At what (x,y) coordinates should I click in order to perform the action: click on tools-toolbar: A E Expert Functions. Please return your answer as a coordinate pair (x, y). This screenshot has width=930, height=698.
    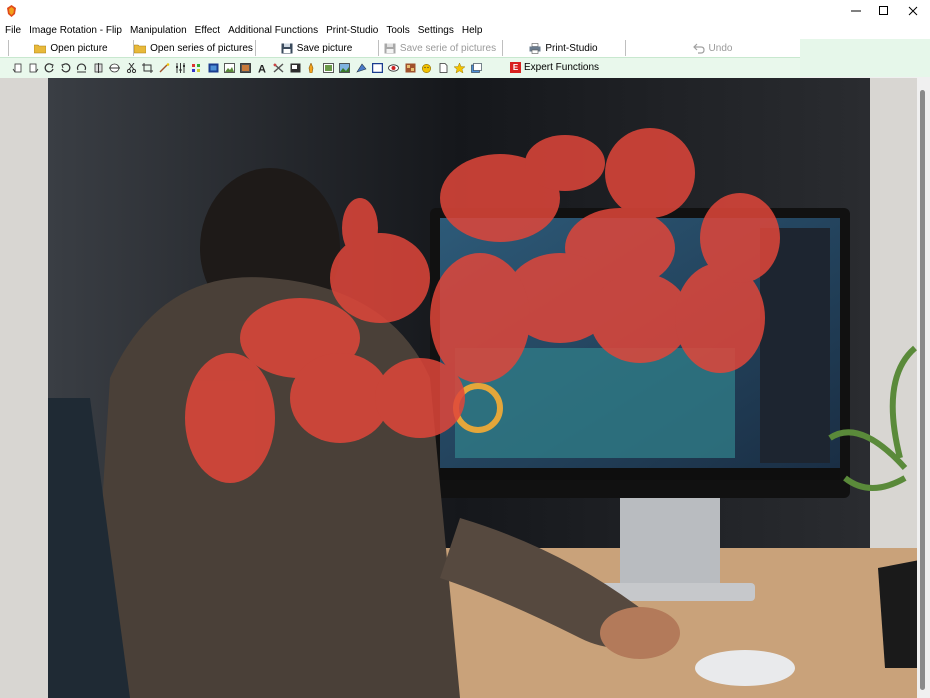
    Looking at the image, I should click on (400, 68).